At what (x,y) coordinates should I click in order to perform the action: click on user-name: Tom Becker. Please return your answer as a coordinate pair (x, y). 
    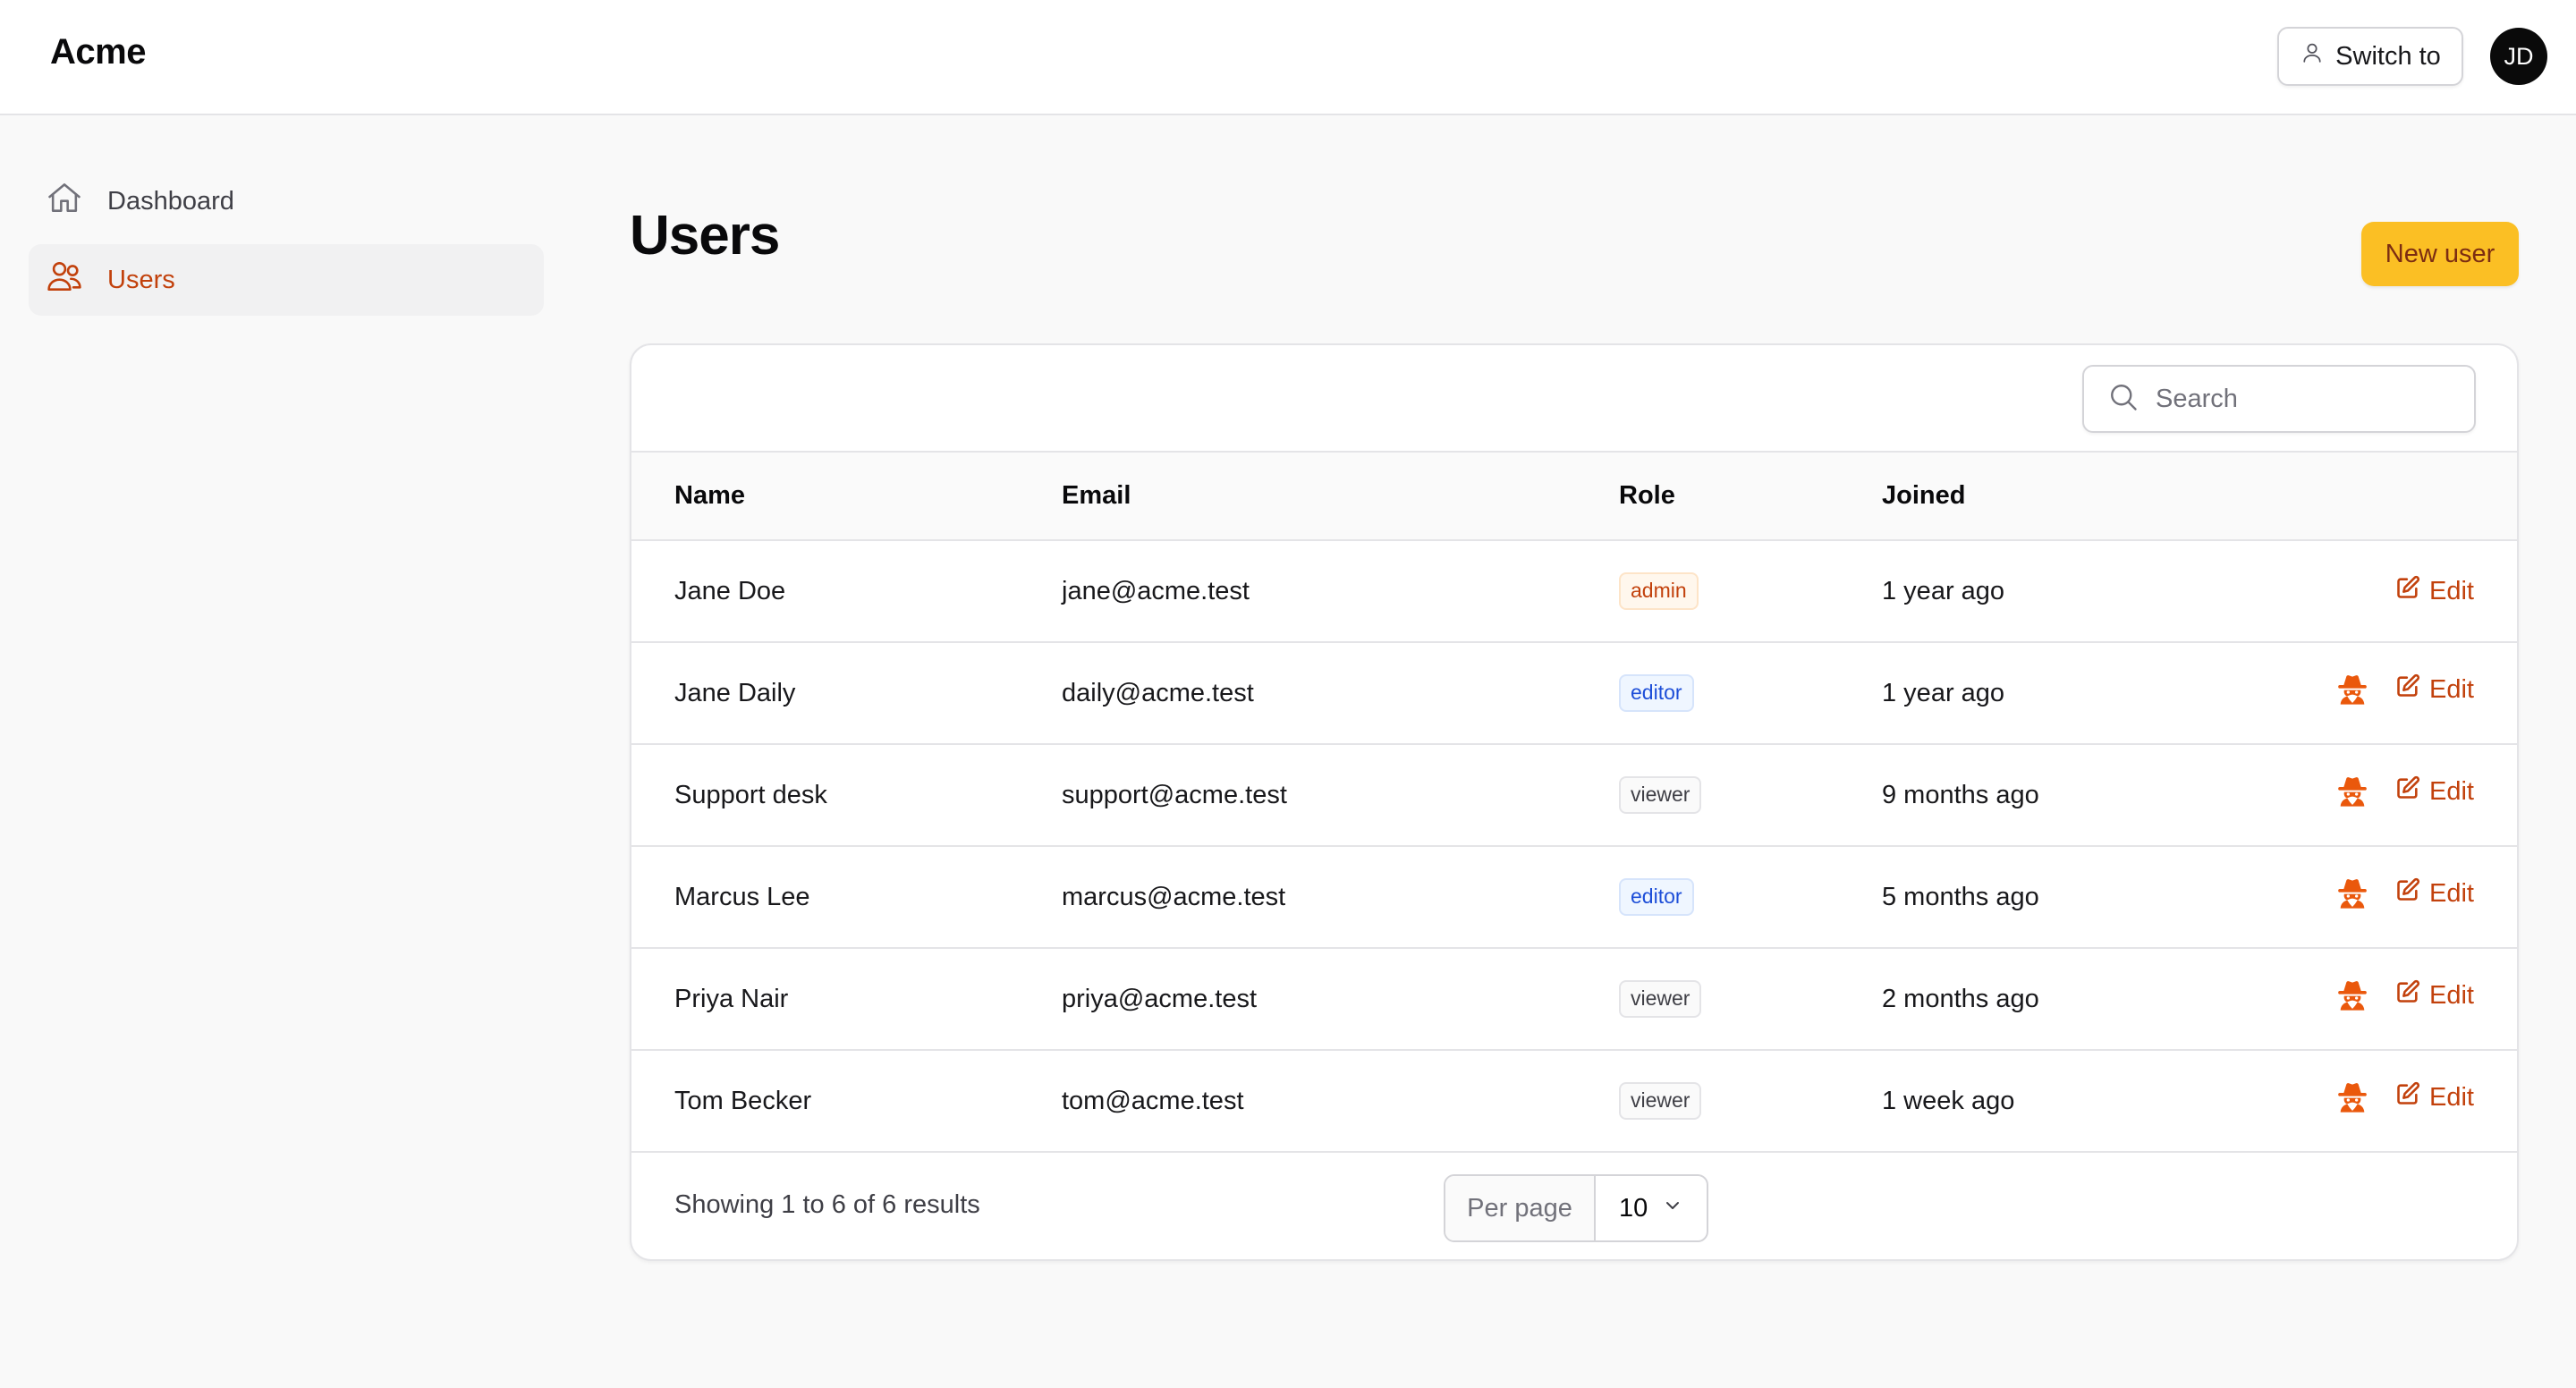
    Looking at the image, I should click on (846, 1101).